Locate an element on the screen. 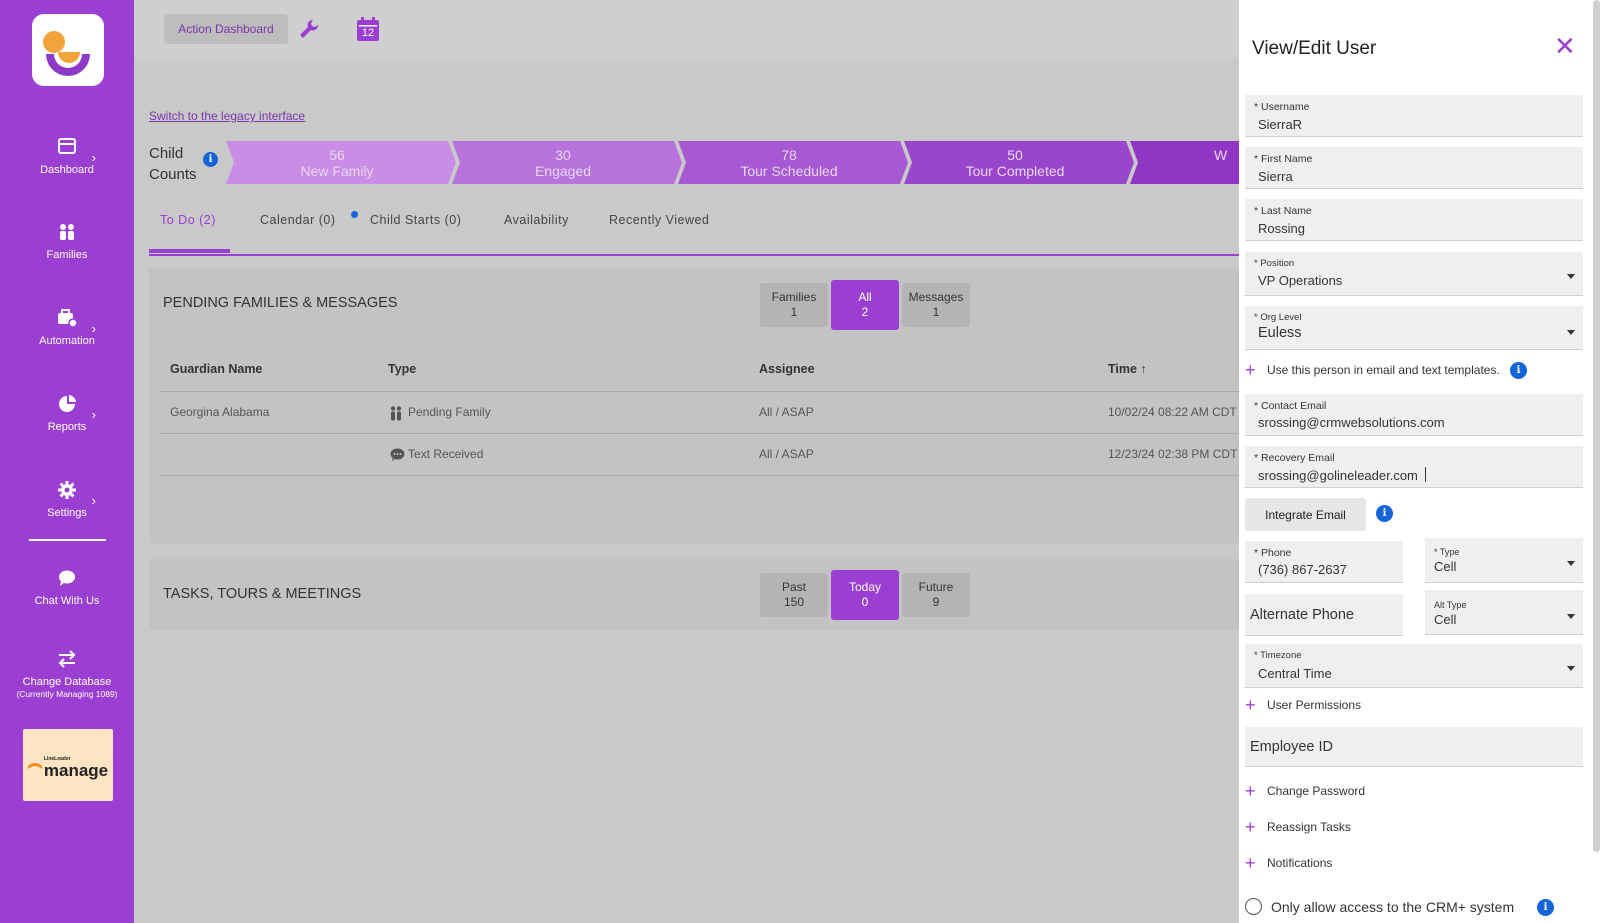 This screenshot has height=923, width=1612. nav-chat: Chat With Us is located at coordinates (67, 587).